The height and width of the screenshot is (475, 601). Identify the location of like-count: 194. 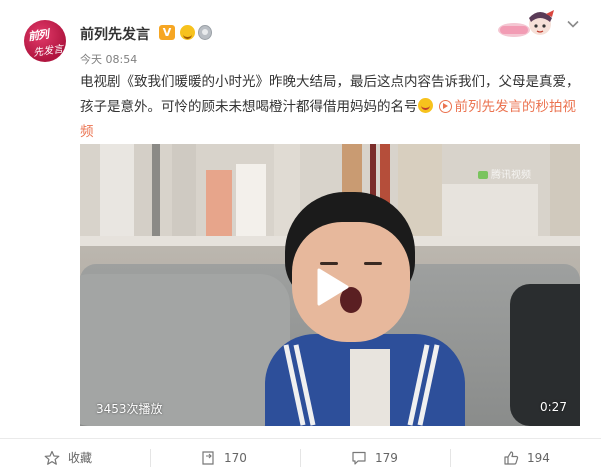
(538, 457).